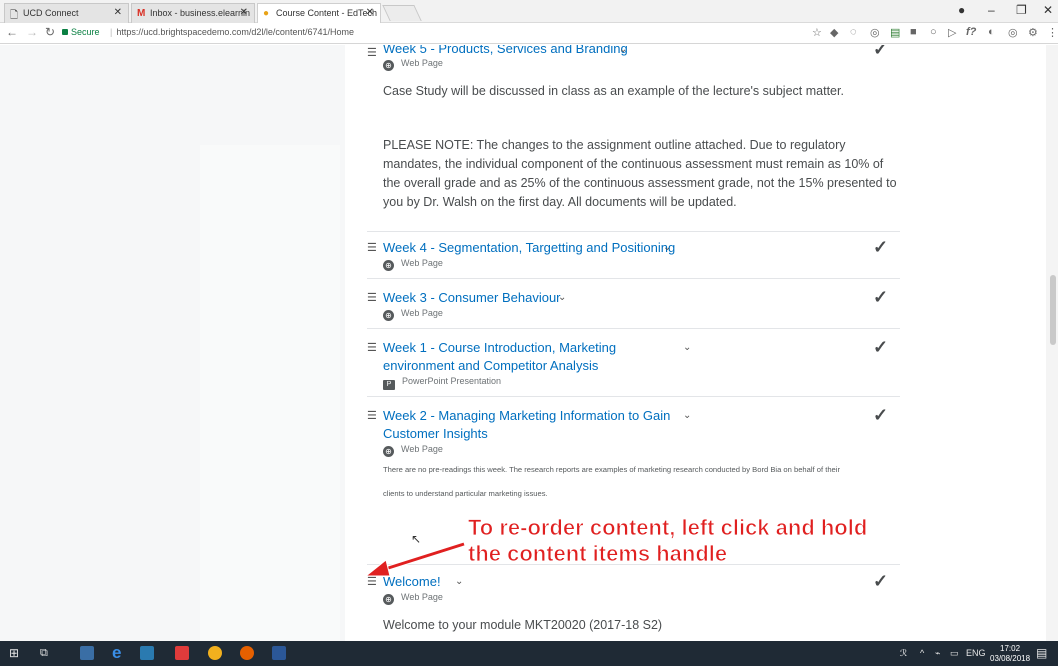  Describe the element at coordinates (1053, 310) in the screenshot. I see `scrollbar-thumb` at that location.